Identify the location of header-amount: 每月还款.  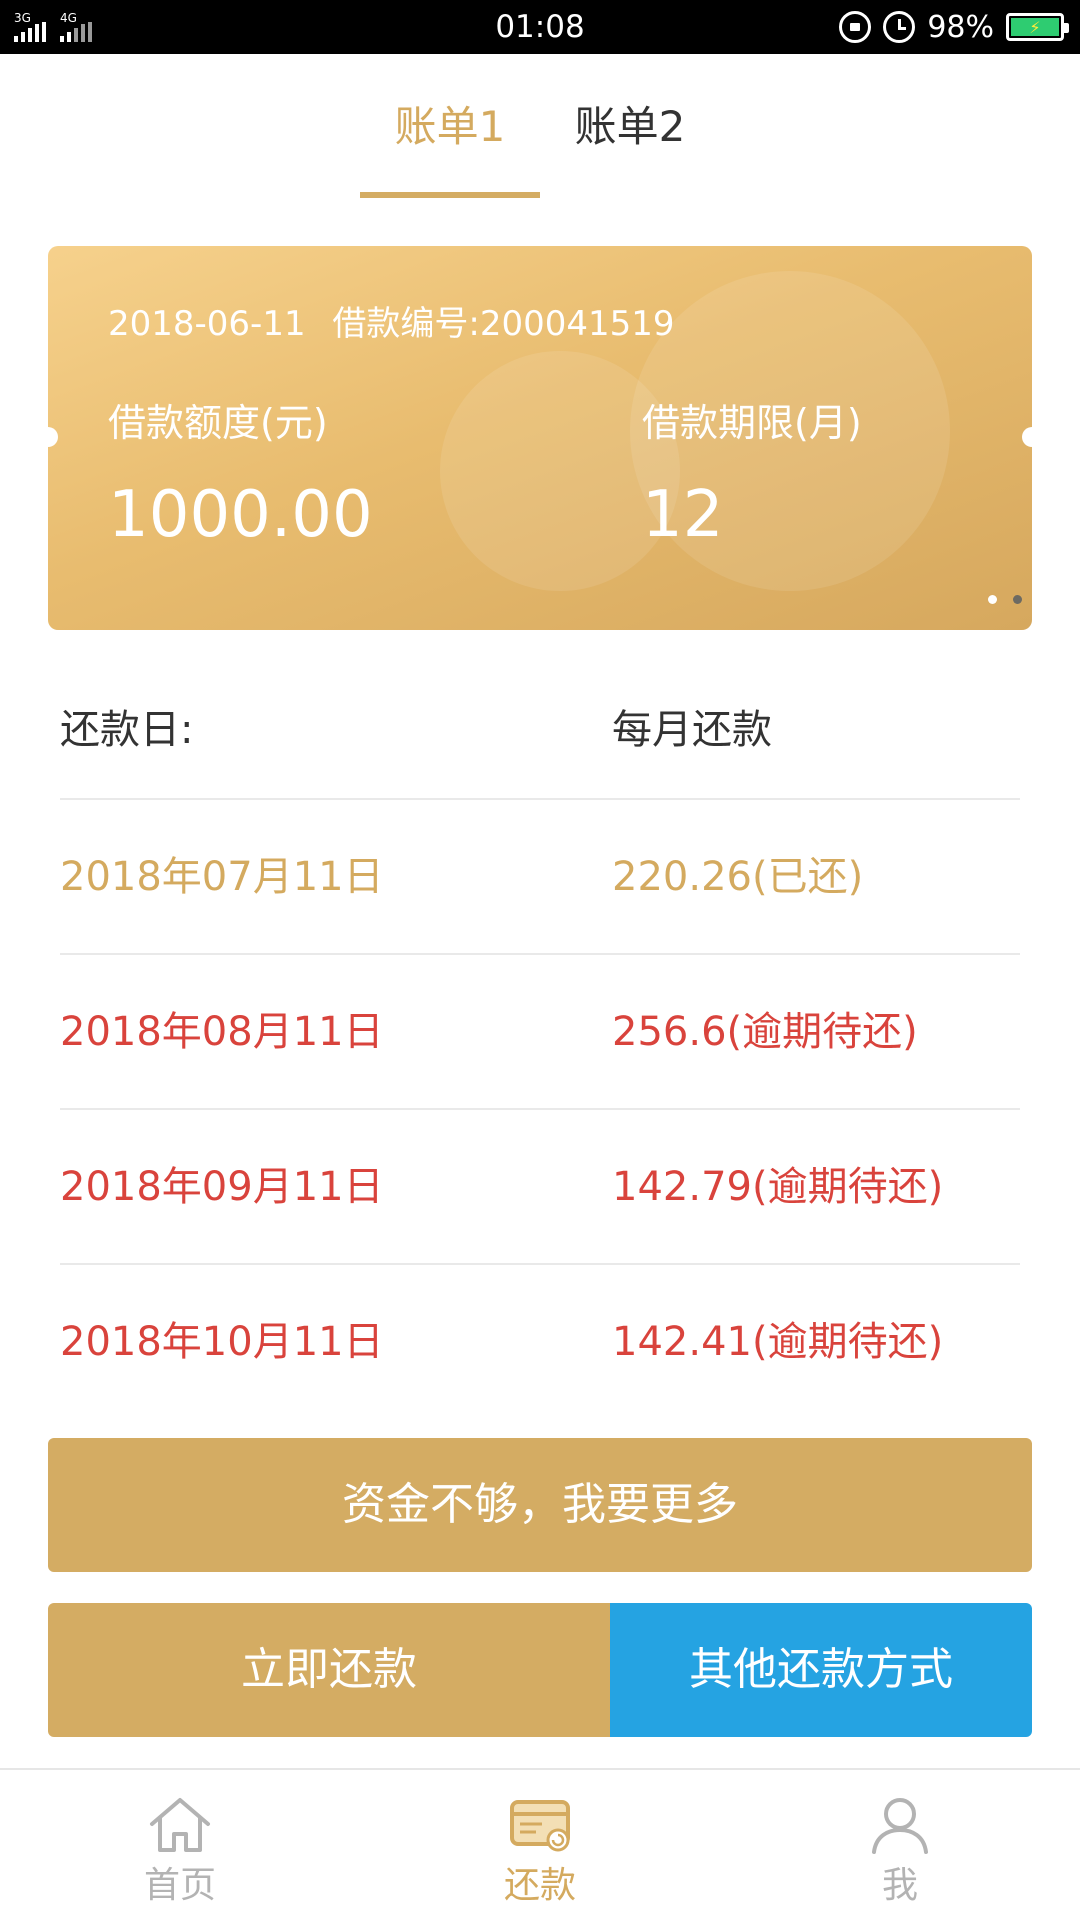
(692, 730).